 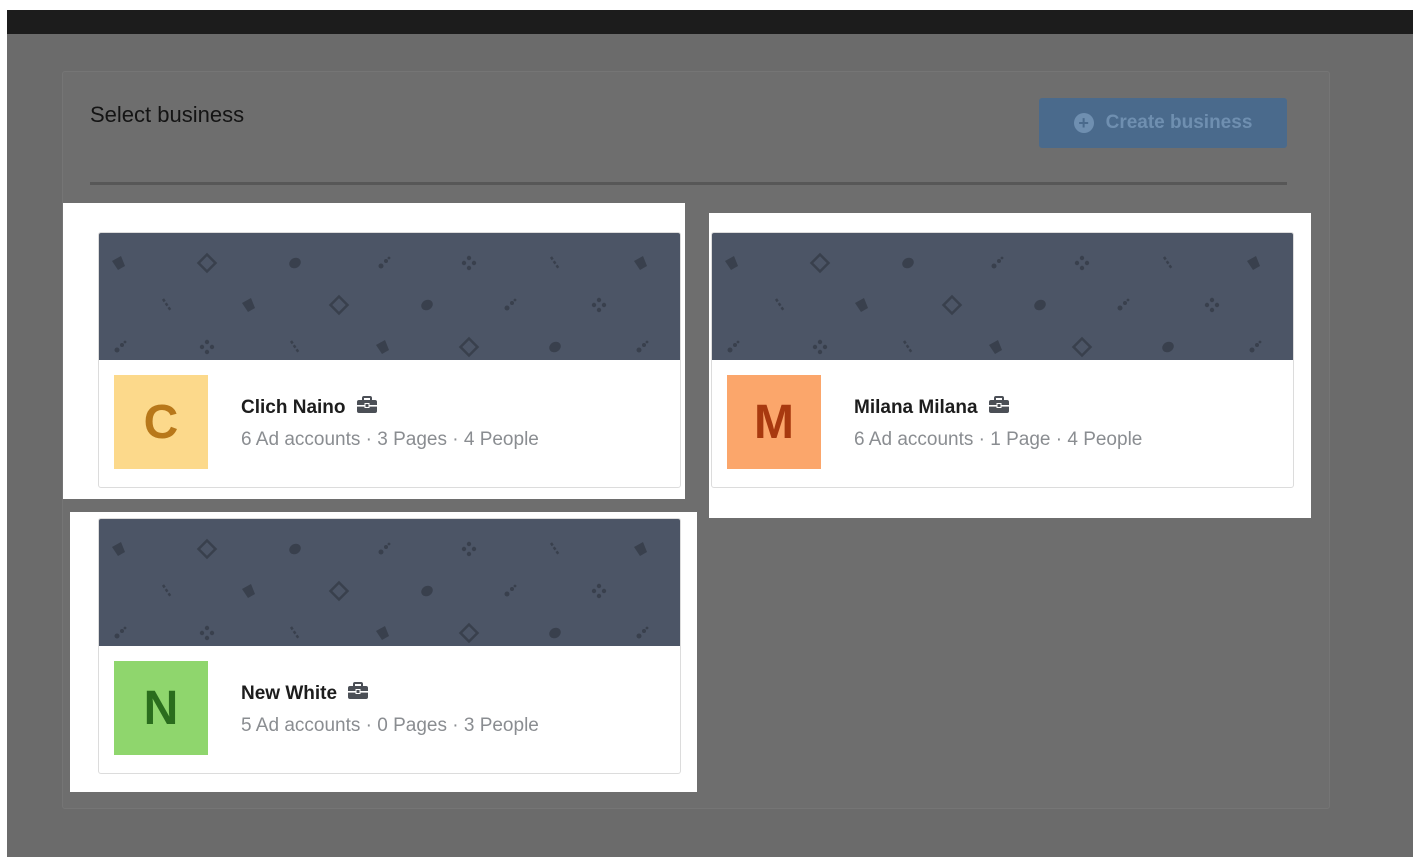 What do you see at coordinates (390, 725) in the screenshot?
I see `business-meta: 5 Ad accounts · 0 Pages · 3 People` at bounding box center [390, 725].